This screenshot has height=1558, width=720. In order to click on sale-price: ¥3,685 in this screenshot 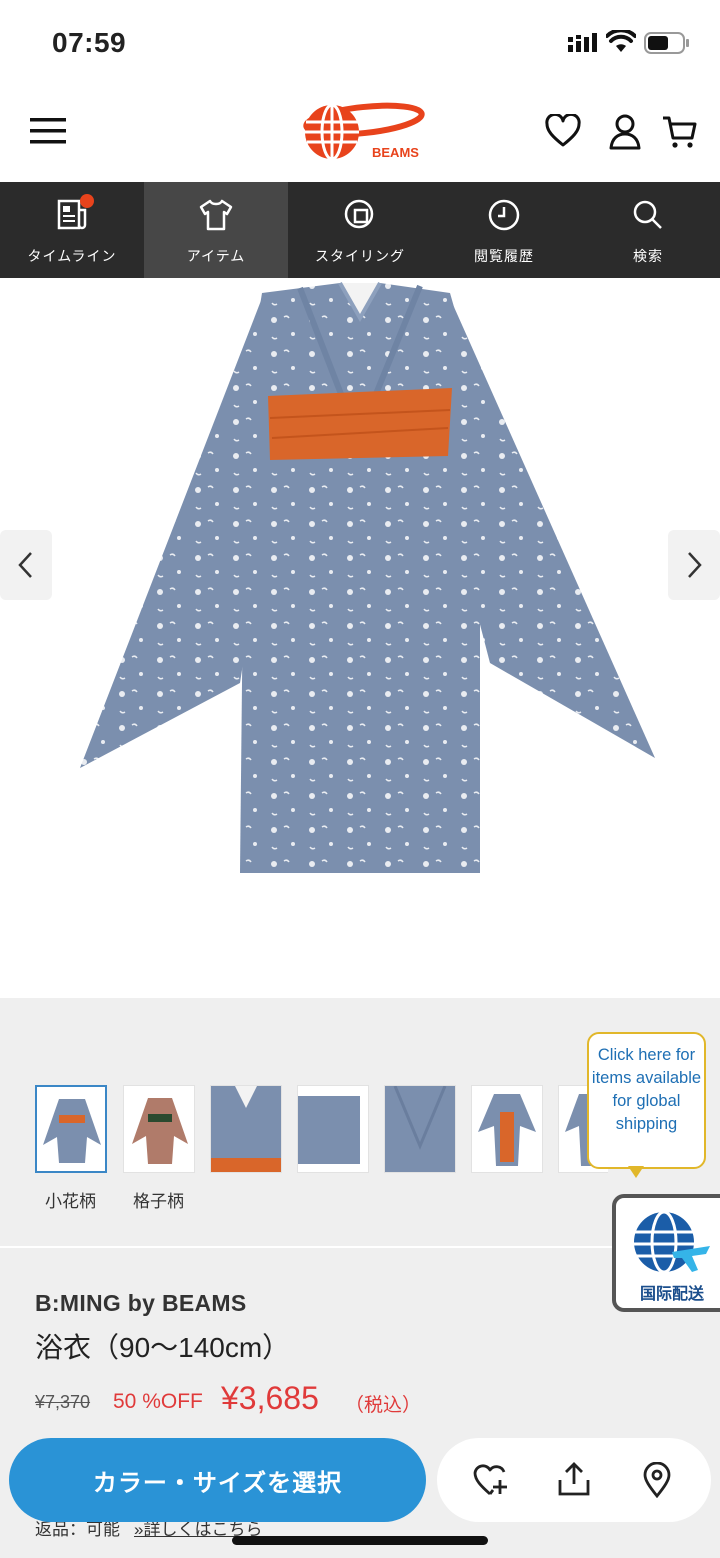, I will do `click(270, 1398)`.